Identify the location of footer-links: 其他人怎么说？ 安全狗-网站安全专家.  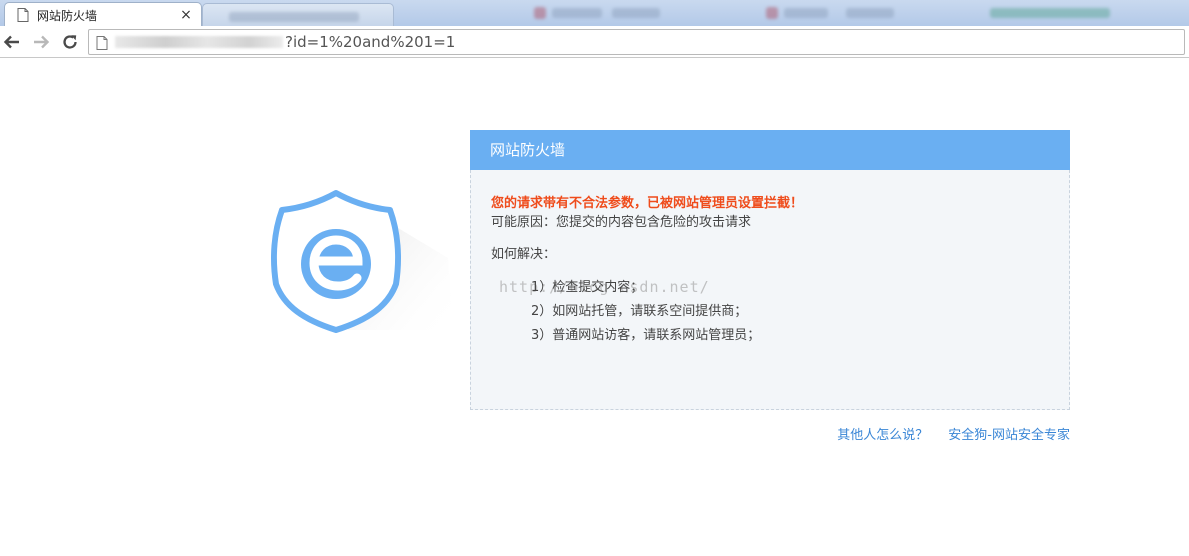
(953, 433).